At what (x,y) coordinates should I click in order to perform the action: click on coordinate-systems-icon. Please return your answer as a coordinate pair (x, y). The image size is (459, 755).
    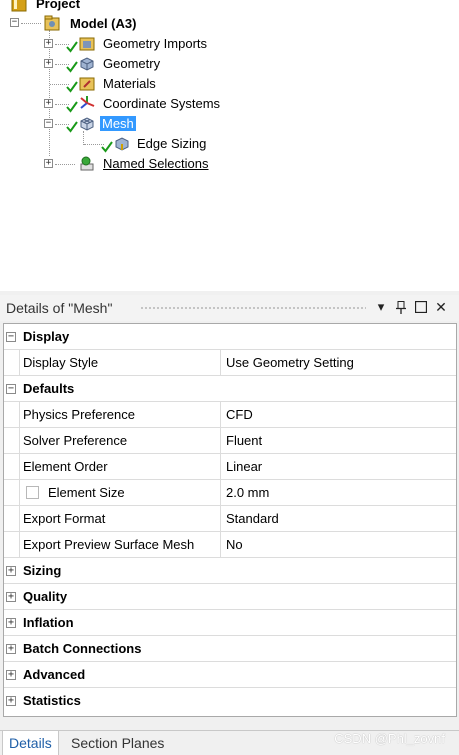
    Looking at the image, I should click on (87, 102).